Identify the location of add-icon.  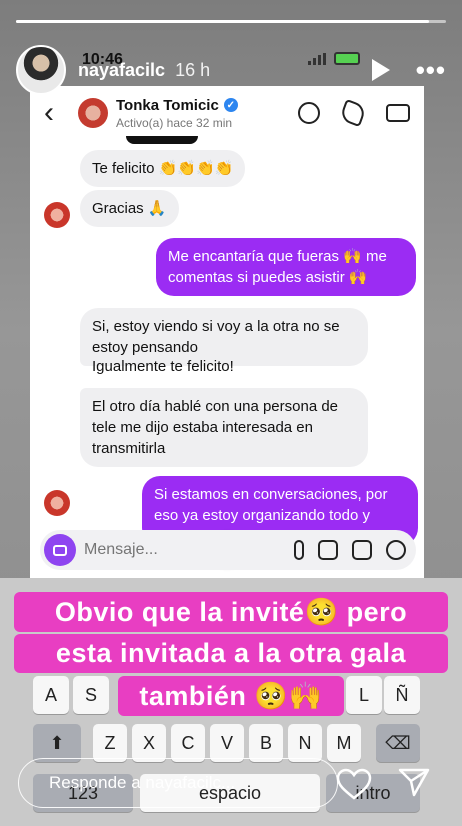
(396, 550).